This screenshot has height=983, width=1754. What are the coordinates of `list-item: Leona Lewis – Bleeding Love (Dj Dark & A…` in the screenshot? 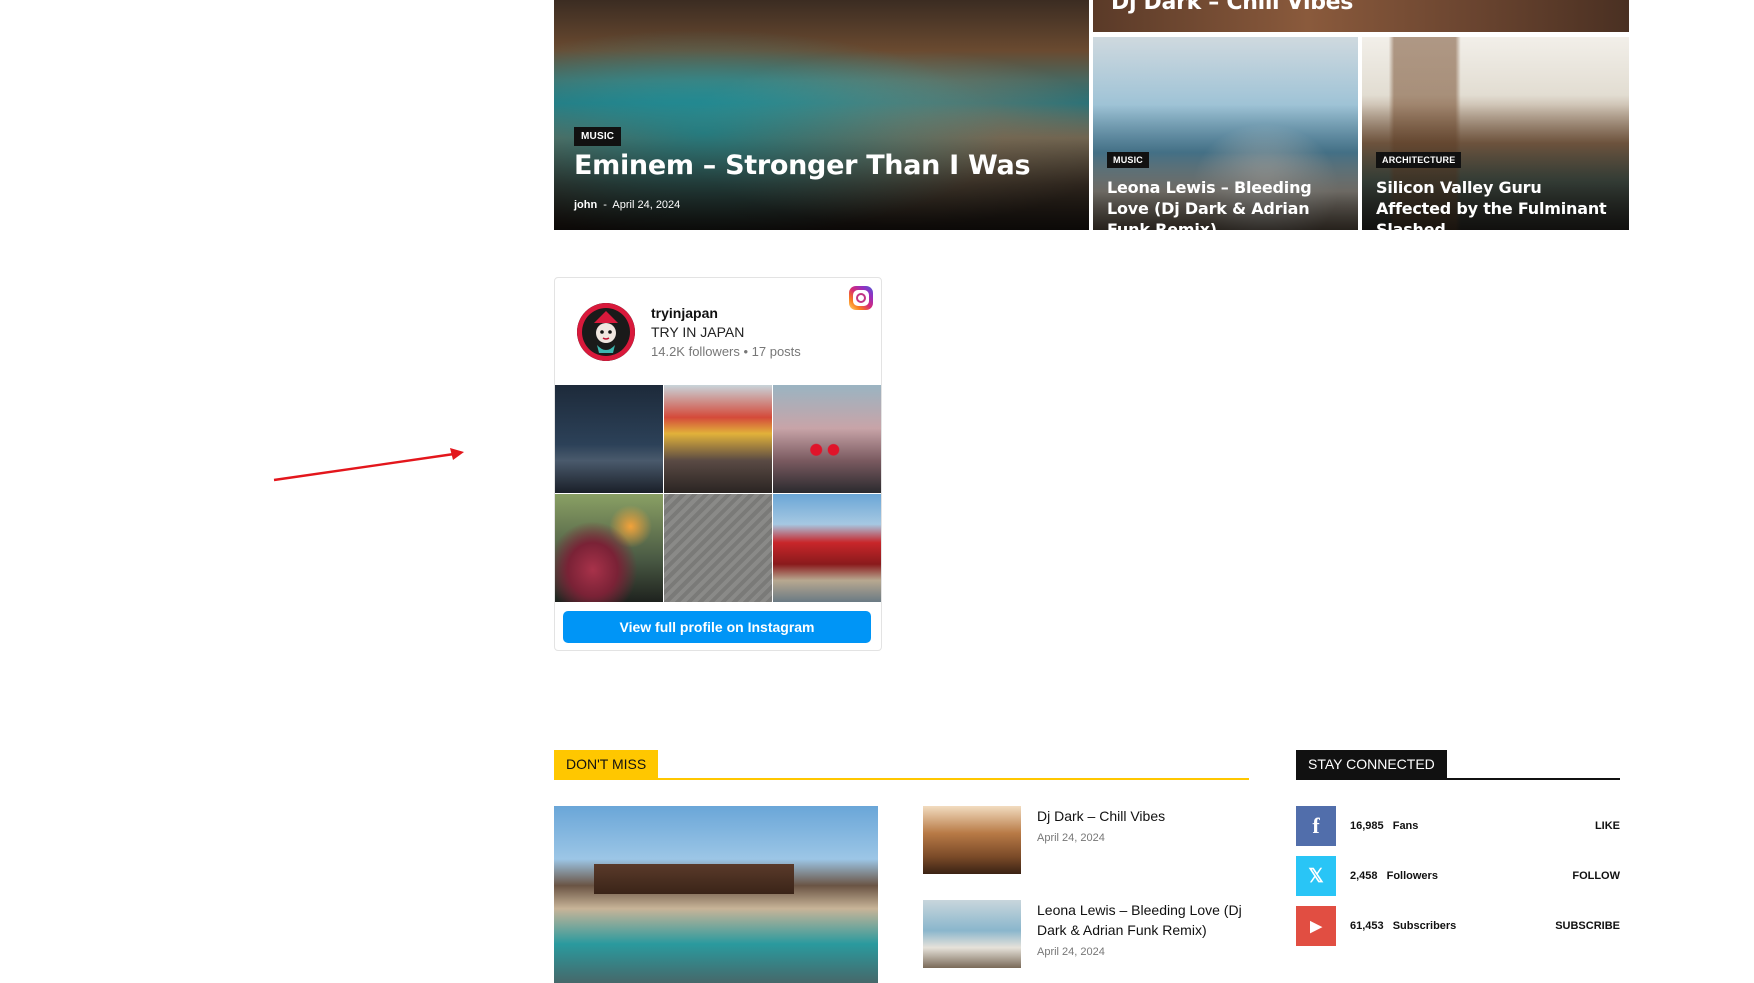 It's located at (1085, 935).